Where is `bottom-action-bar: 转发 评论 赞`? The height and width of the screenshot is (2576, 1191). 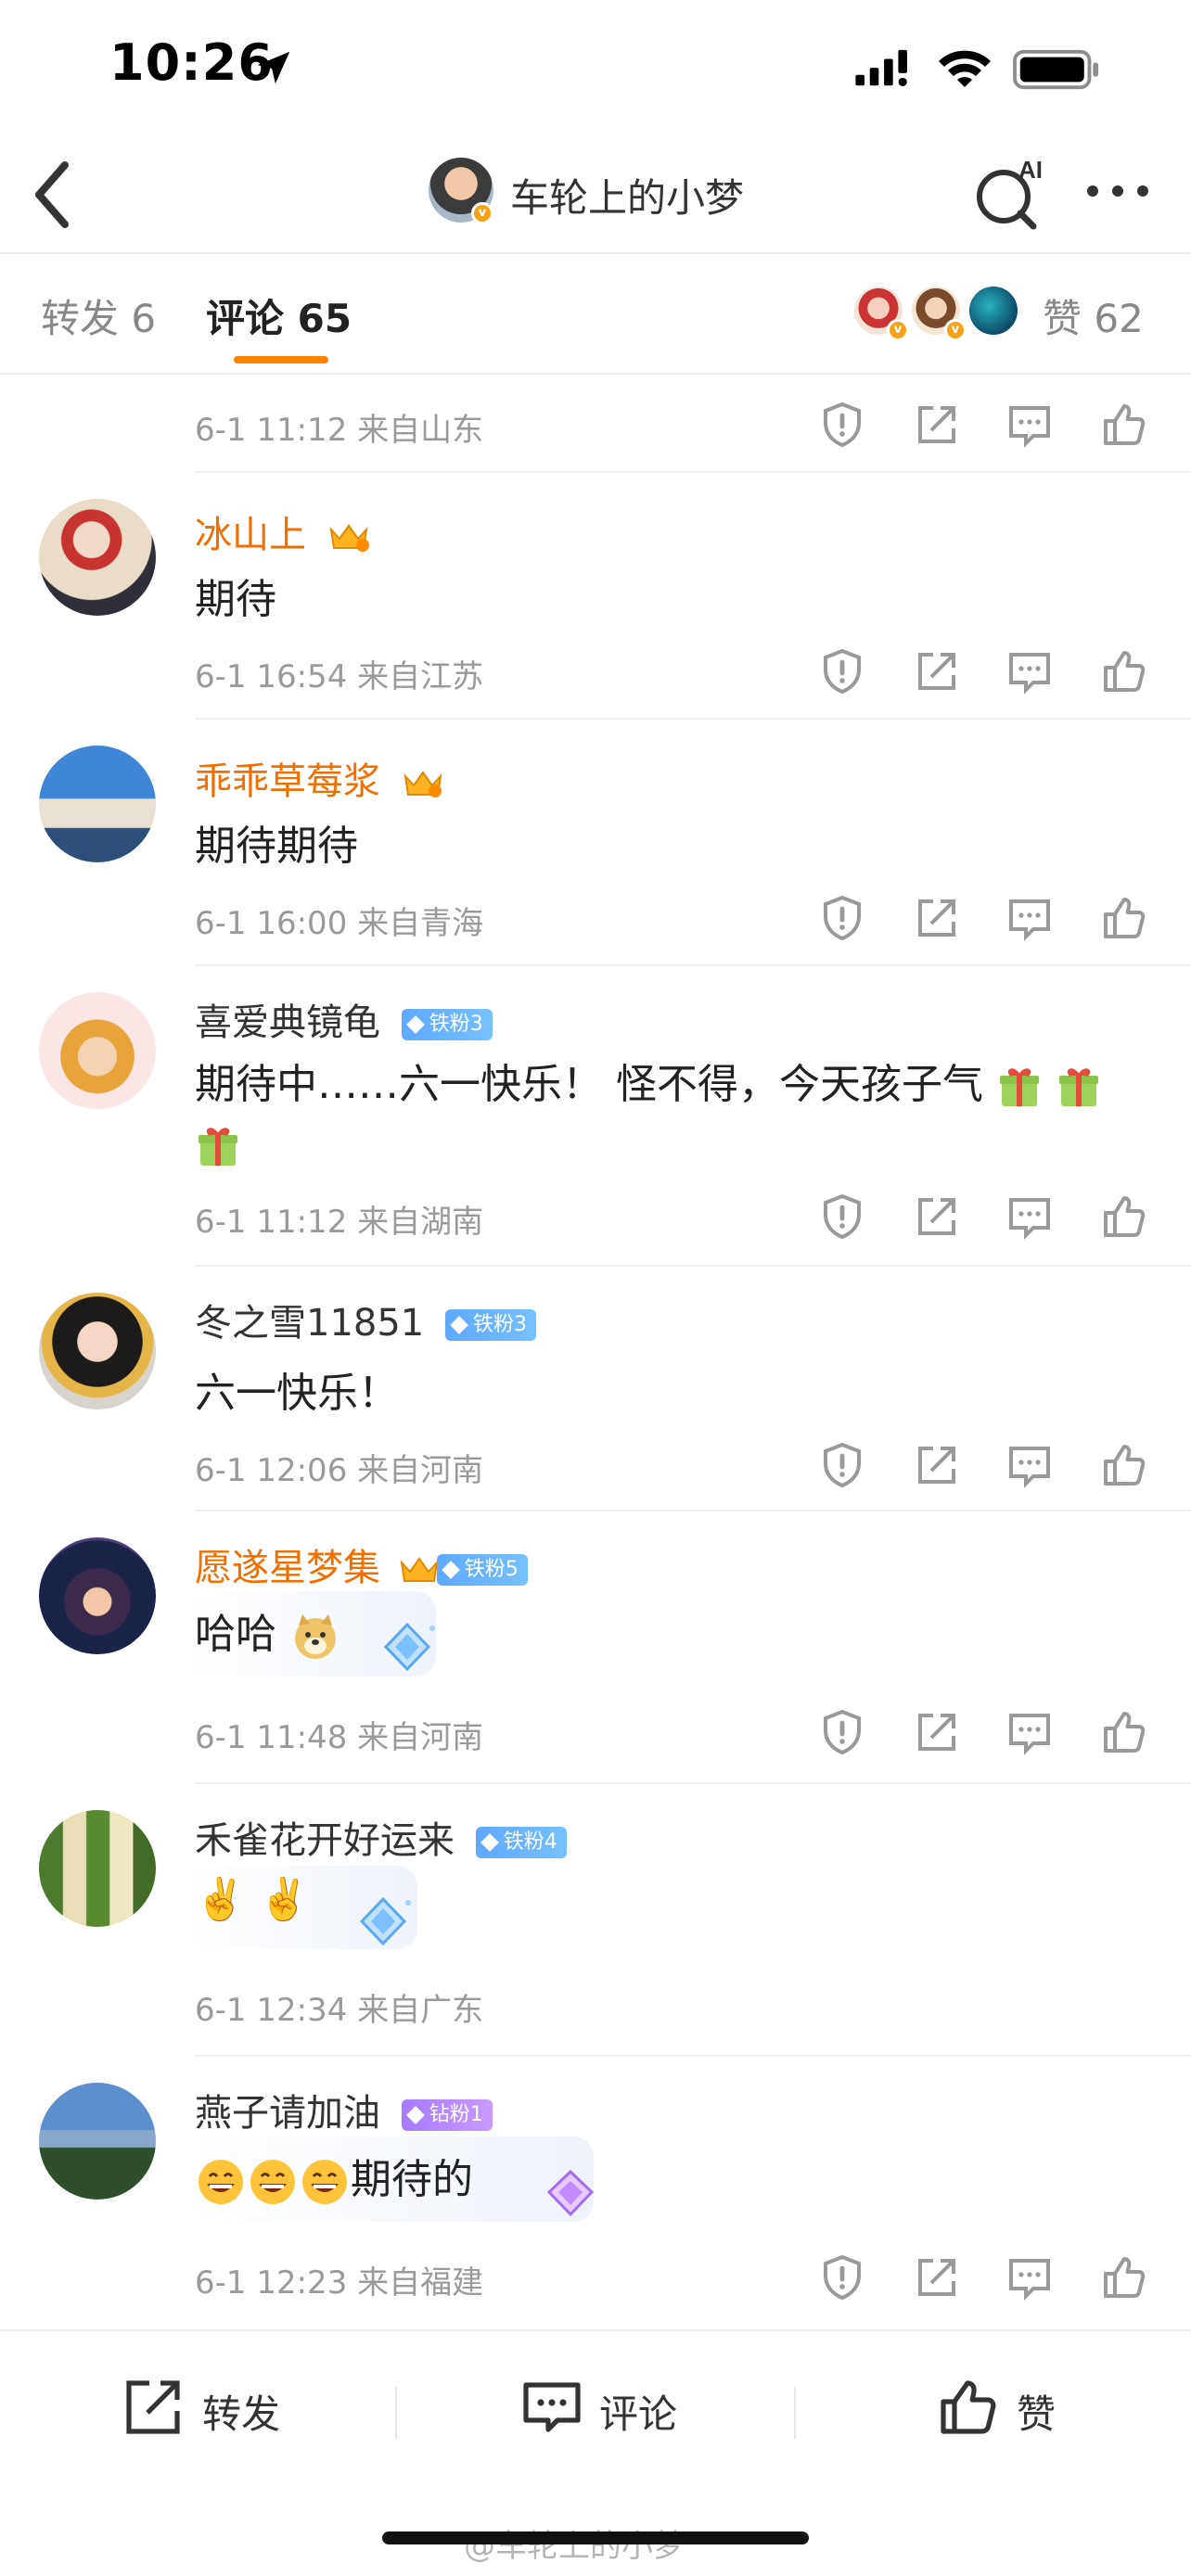 bottom-action-bar: 转发 评论 赞 is located at coordinates (595, 2404).